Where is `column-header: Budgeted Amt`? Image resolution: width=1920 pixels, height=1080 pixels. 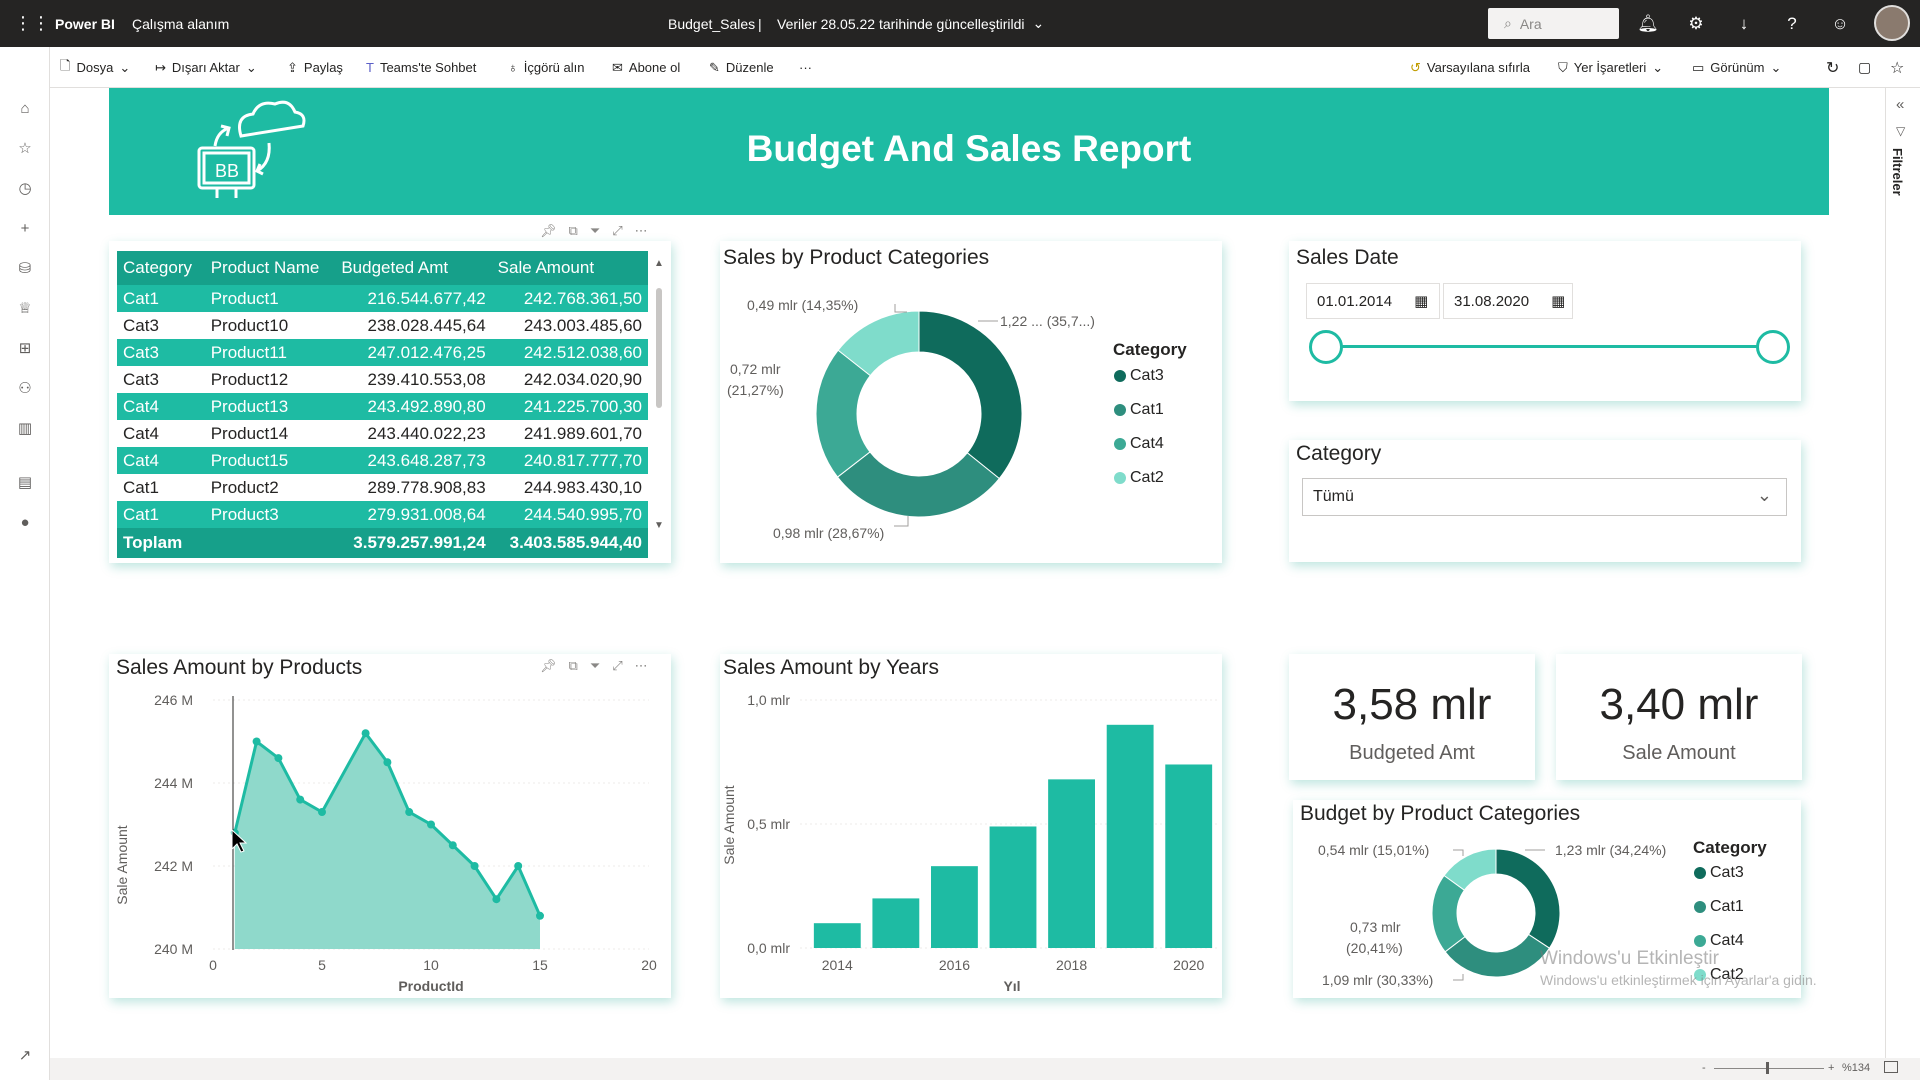 column-header: Budgeted Amt is located at coordinates (413, 268).